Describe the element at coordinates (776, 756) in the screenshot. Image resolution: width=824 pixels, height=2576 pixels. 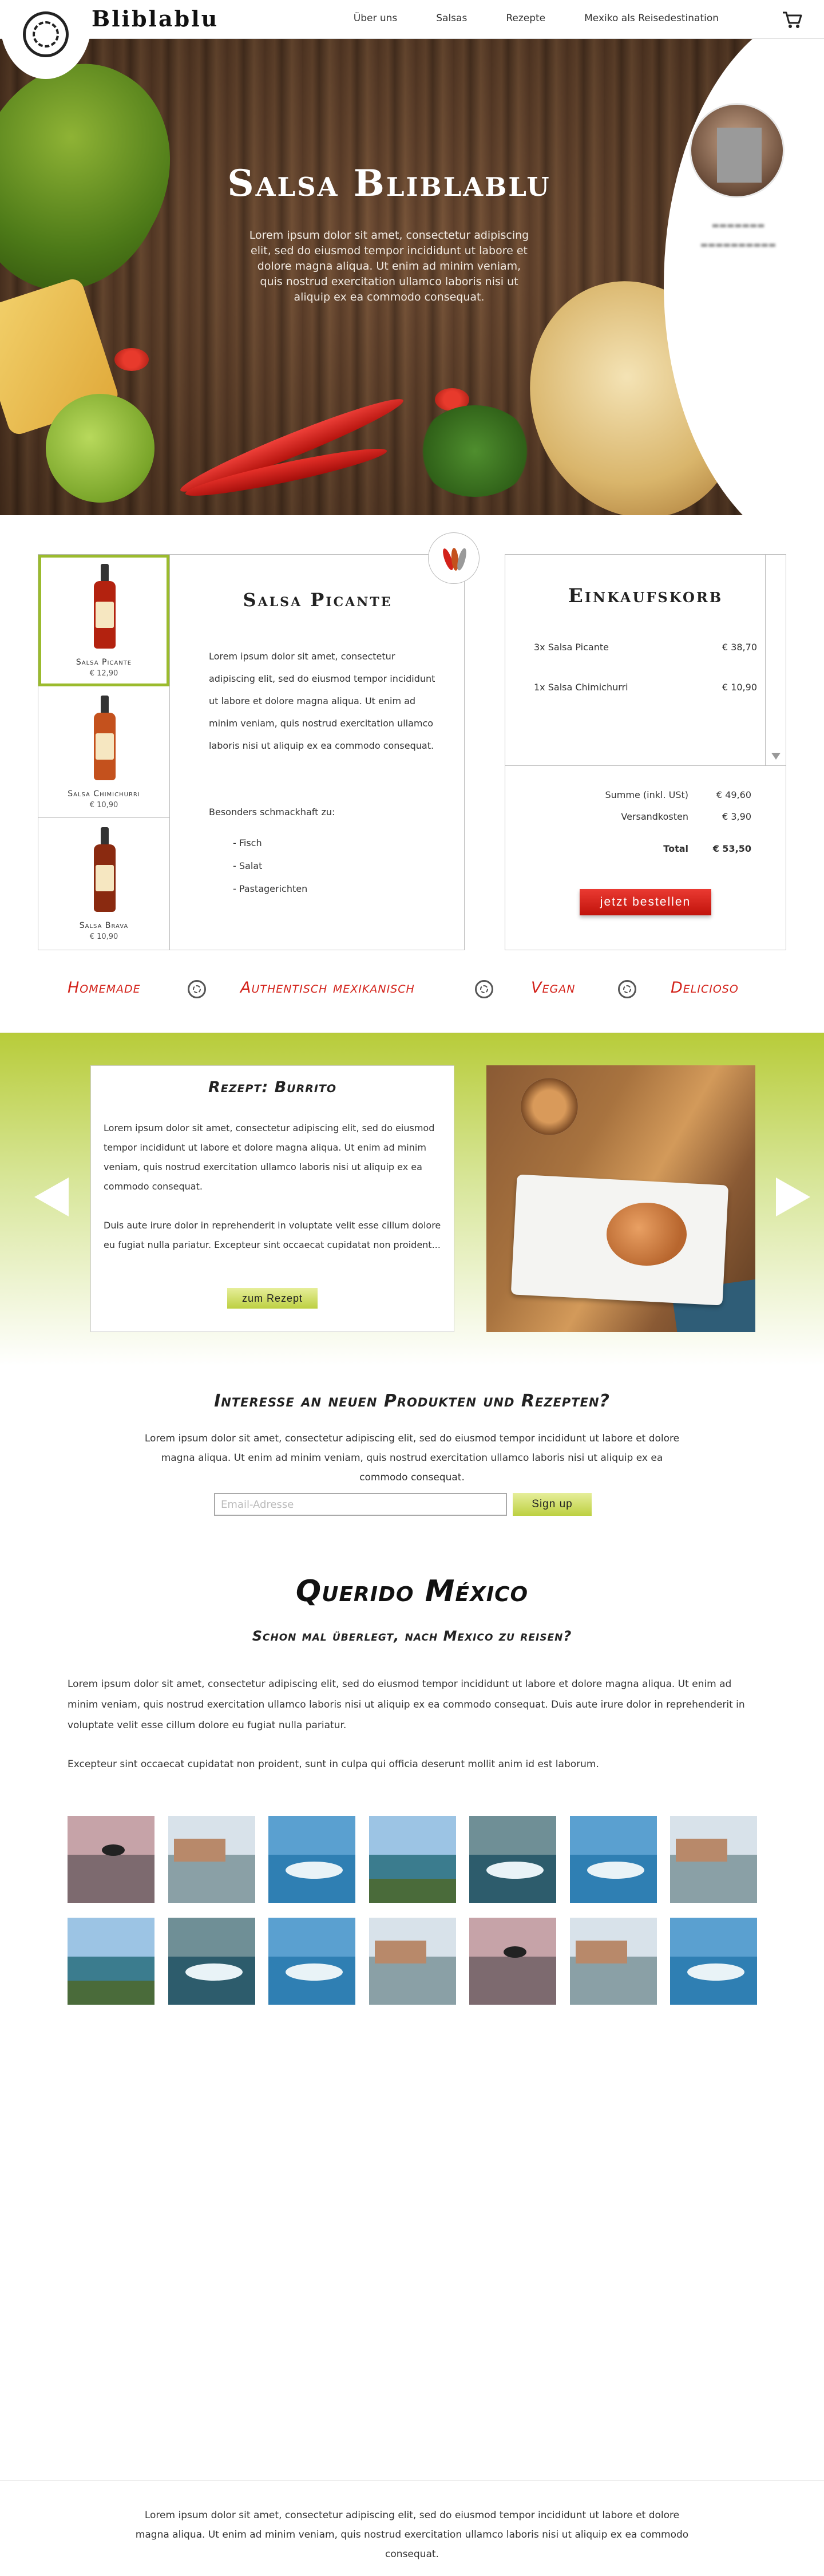
I see `scroll-down-icon` at that location.